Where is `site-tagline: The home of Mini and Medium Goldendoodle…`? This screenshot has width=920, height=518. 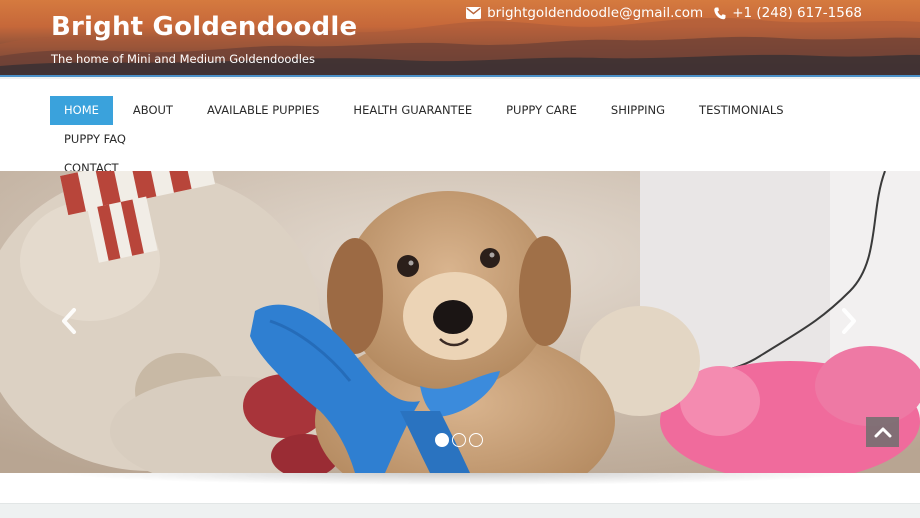
site-tagline: The home of Mini and Medium Goldendoodle… is located at coordinates (183, 59).